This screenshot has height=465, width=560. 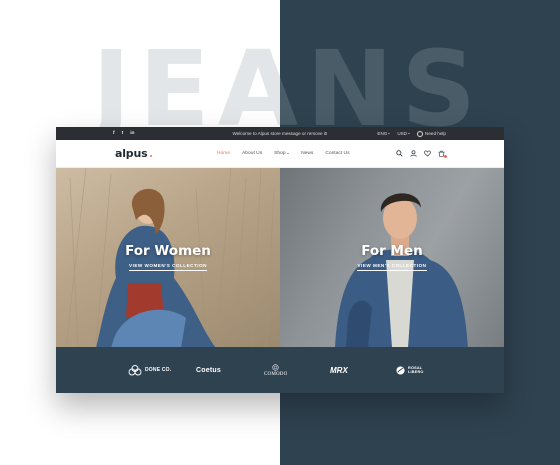 I want to click on nav-icons, so click(x=421, y=153).